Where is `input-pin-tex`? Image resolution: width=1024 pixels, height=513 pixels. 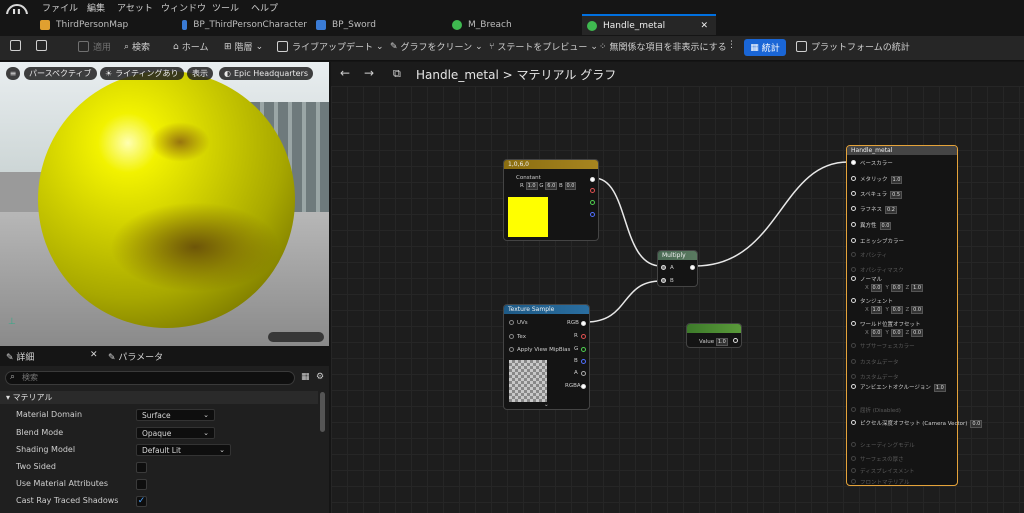
input-pin-tex is located at coordinates (511, 336).